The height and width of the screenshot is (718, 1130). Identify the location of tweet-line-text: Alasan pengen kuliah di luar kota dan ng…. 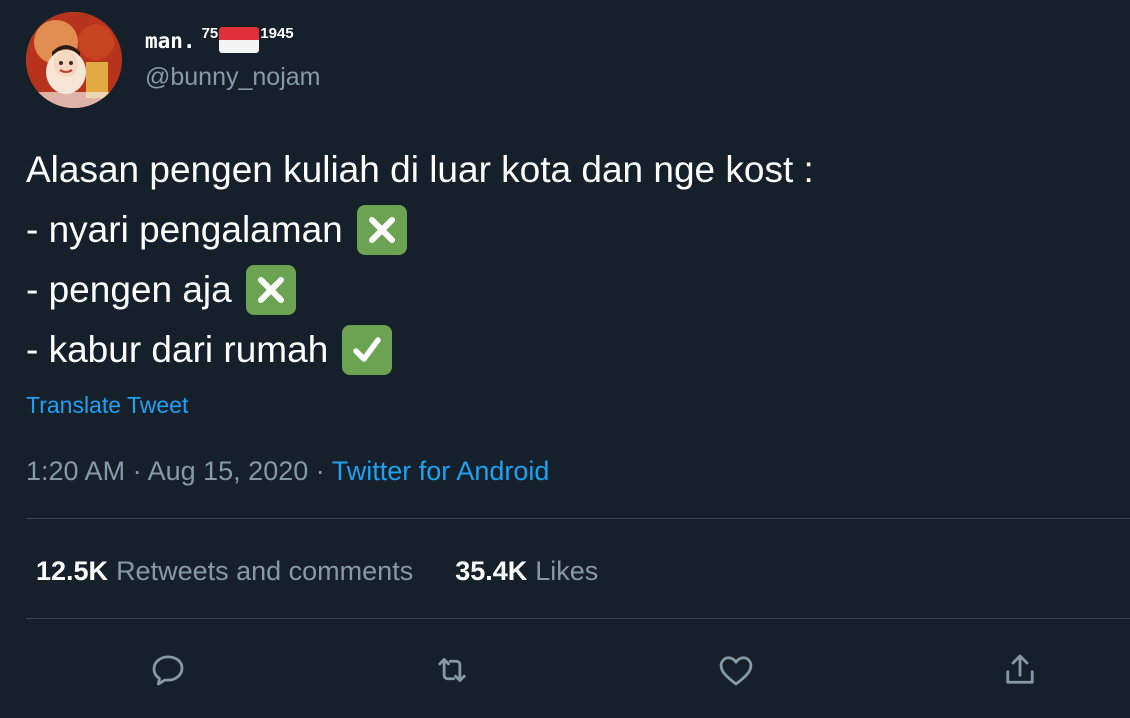
(420, 169).